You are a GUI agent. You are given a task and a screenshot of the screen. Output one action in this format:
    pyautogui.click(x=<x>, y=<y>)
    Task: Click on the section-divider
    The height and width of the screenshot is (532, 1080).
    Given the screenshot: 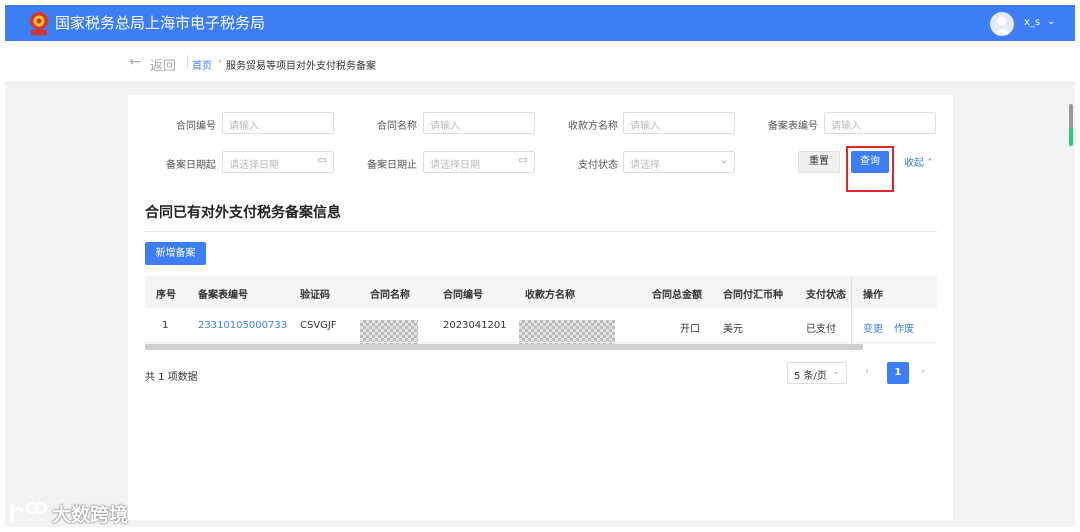 What is the action you would take?
    pyautogui.click(x=541, y=231)
    